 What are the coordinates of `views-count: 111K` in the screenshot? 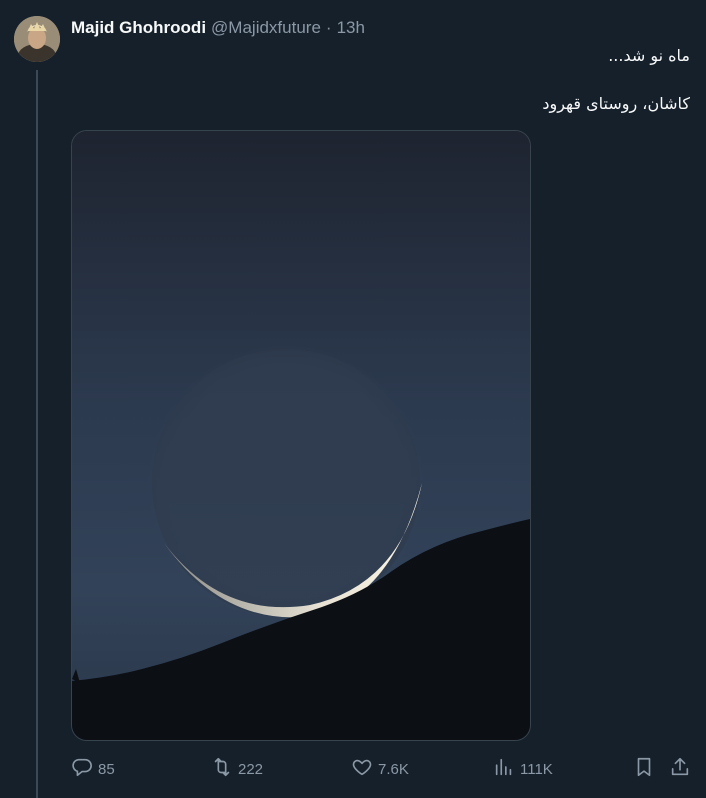 It's located at (536, 769).